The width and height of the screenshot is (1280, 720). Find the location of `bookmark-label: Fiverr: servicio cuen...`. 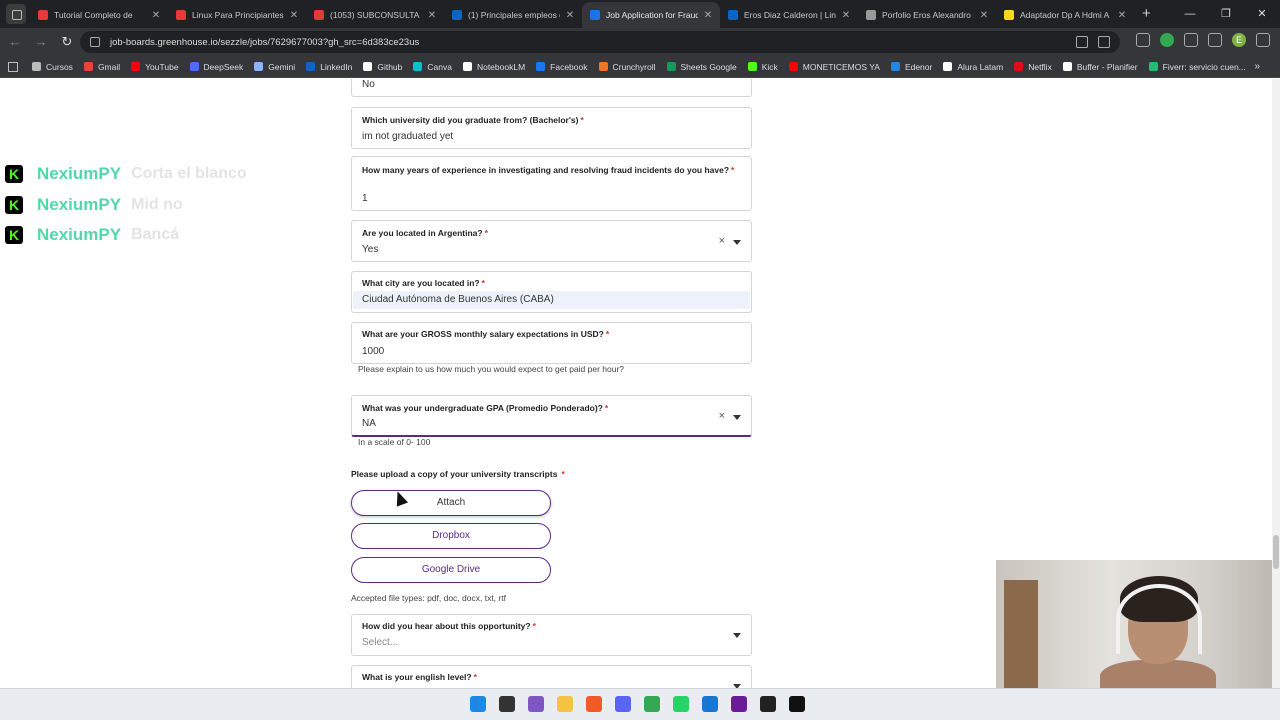

bookmark-label: Fiverr: servicio cuen... is located at coordinates (1204, 66).